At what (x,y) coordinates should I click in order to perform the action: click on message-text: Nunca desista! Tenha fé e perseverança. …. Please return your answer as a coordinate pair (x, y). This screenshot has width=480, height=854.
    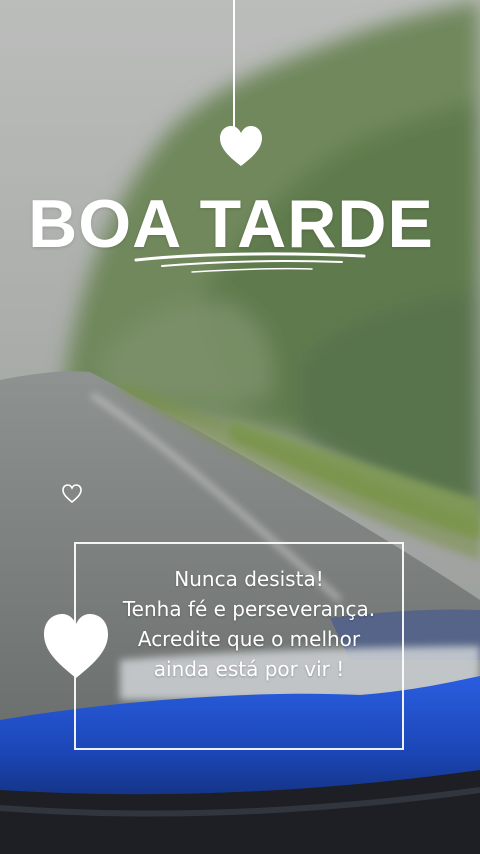
    Looking at the image, I should click on (249, 624).